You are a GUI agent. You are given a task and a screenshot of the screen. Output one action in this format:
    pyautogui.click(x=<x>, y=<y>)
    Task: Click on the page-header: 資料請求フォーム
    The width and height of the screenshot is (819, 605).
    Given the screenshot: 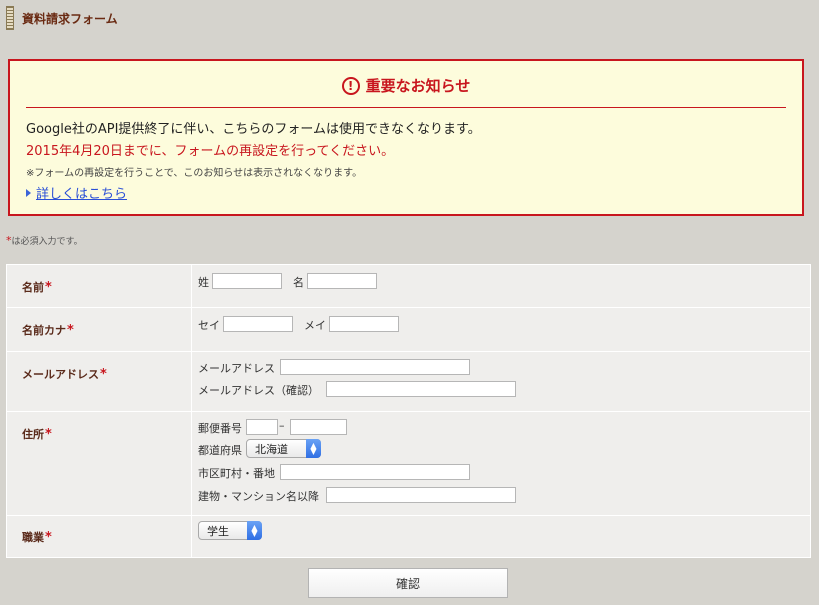 What is the action you would take?
    pyautogui.click(x=62, y=18)
    